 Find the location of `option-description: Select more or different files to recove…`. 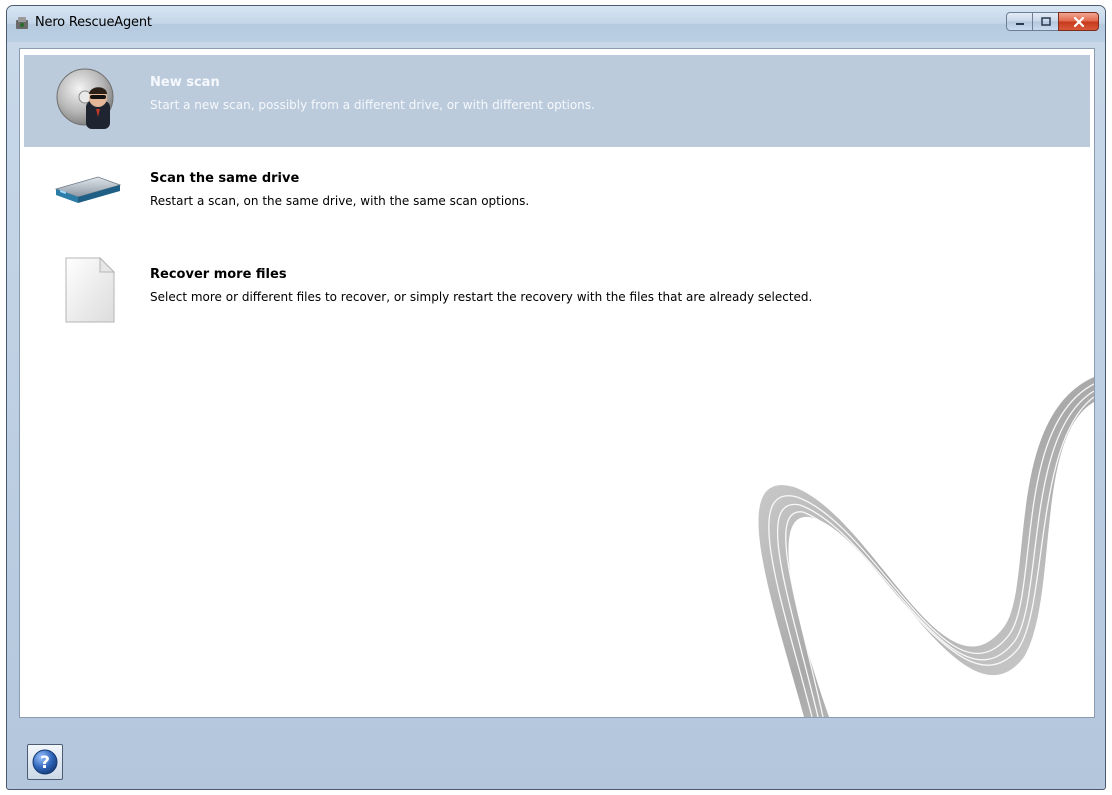

option-description: Select more or different files to recove… is located at coordinates (481, 297).